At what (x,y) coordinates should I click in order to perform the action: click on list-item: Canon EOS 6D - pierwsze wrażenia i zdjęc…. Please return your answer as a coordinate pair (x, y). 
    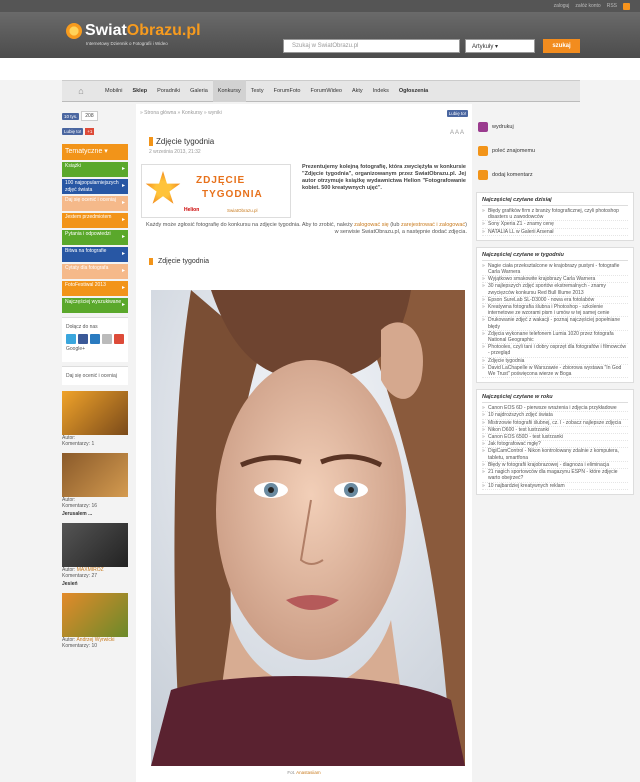
    Looking at the image, I should click on (555, 409).